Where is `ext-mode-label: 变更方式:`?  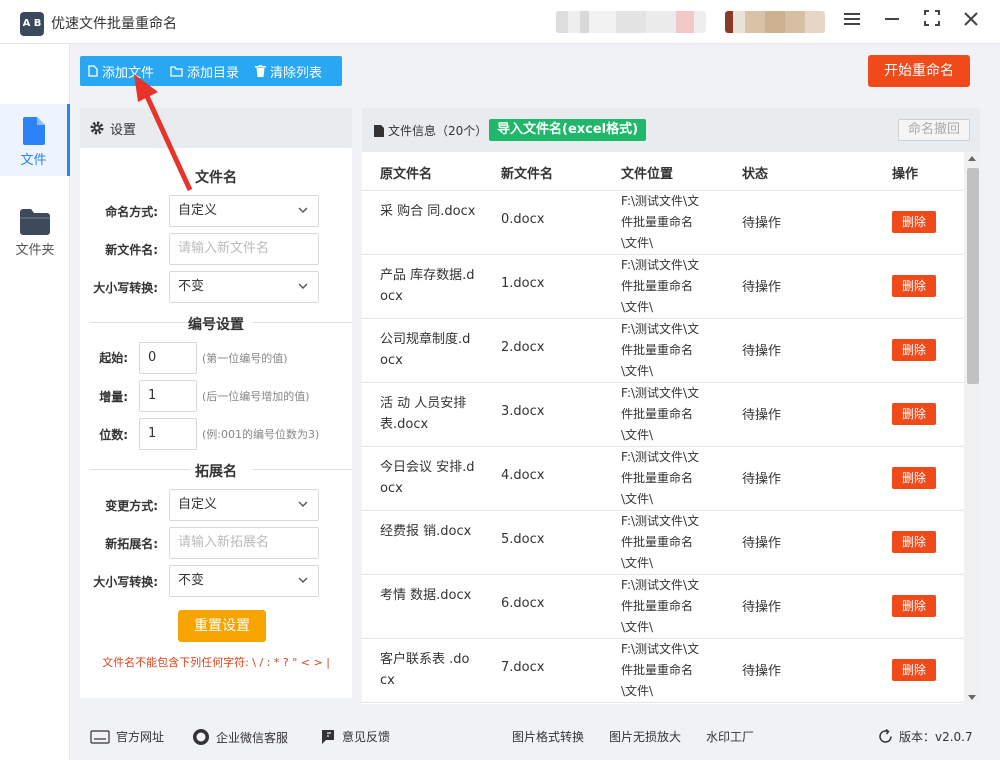 ext-mode-label: 变更方式: is located at coordinates (131, 506).